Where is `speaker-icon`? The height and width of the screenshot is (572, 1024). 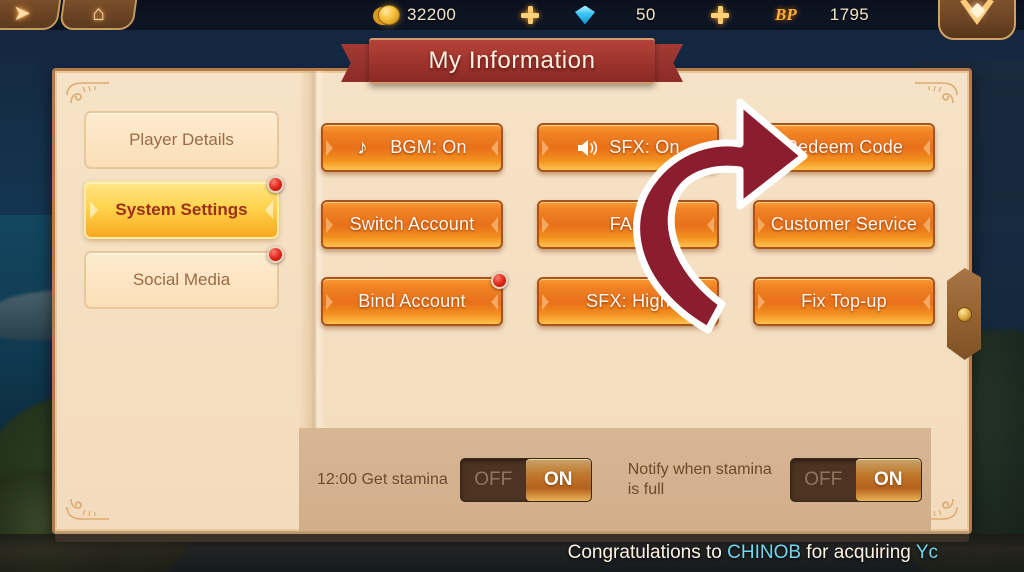
speaker-icon is located at coordinates (588, 148).